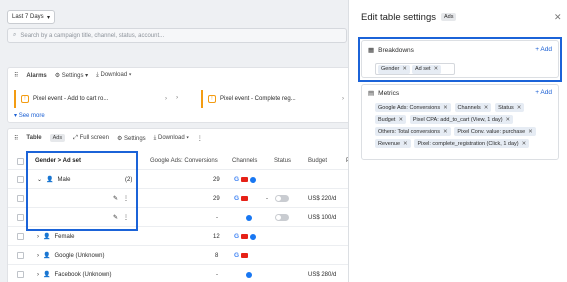 This screenshot has height=282, width=567. Describe the element at coordinates (184, 161) in the screenshot. I see `col-header-conversions: Google Ads: Conversions` at that location.